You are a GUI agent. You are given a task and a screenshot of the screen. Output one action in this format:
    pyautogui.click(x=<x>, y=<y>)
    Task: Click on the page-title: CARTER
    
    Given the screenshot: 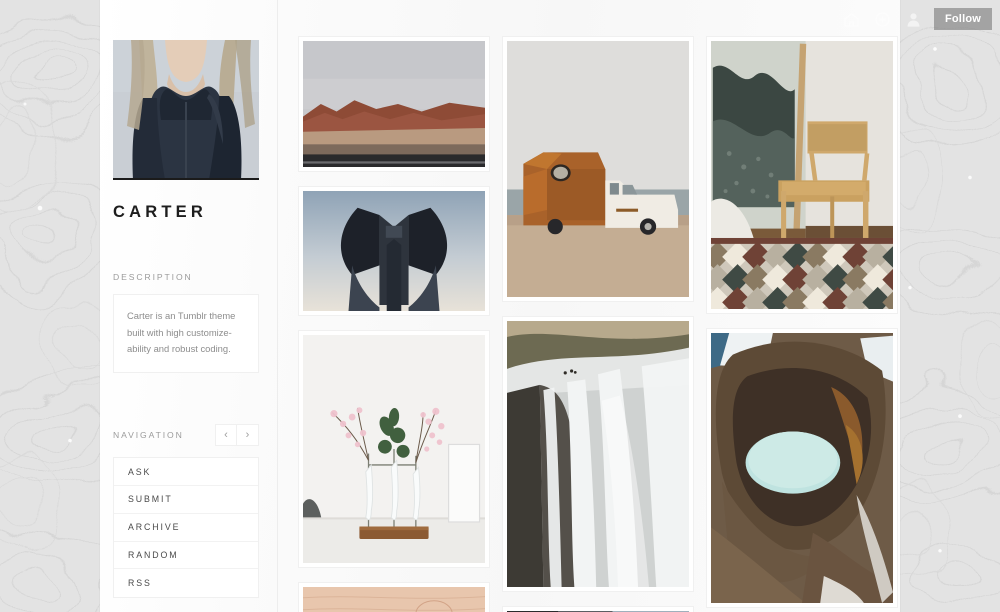 What is the action you would take?
    pyautogui.click(x=160, y=212)
    